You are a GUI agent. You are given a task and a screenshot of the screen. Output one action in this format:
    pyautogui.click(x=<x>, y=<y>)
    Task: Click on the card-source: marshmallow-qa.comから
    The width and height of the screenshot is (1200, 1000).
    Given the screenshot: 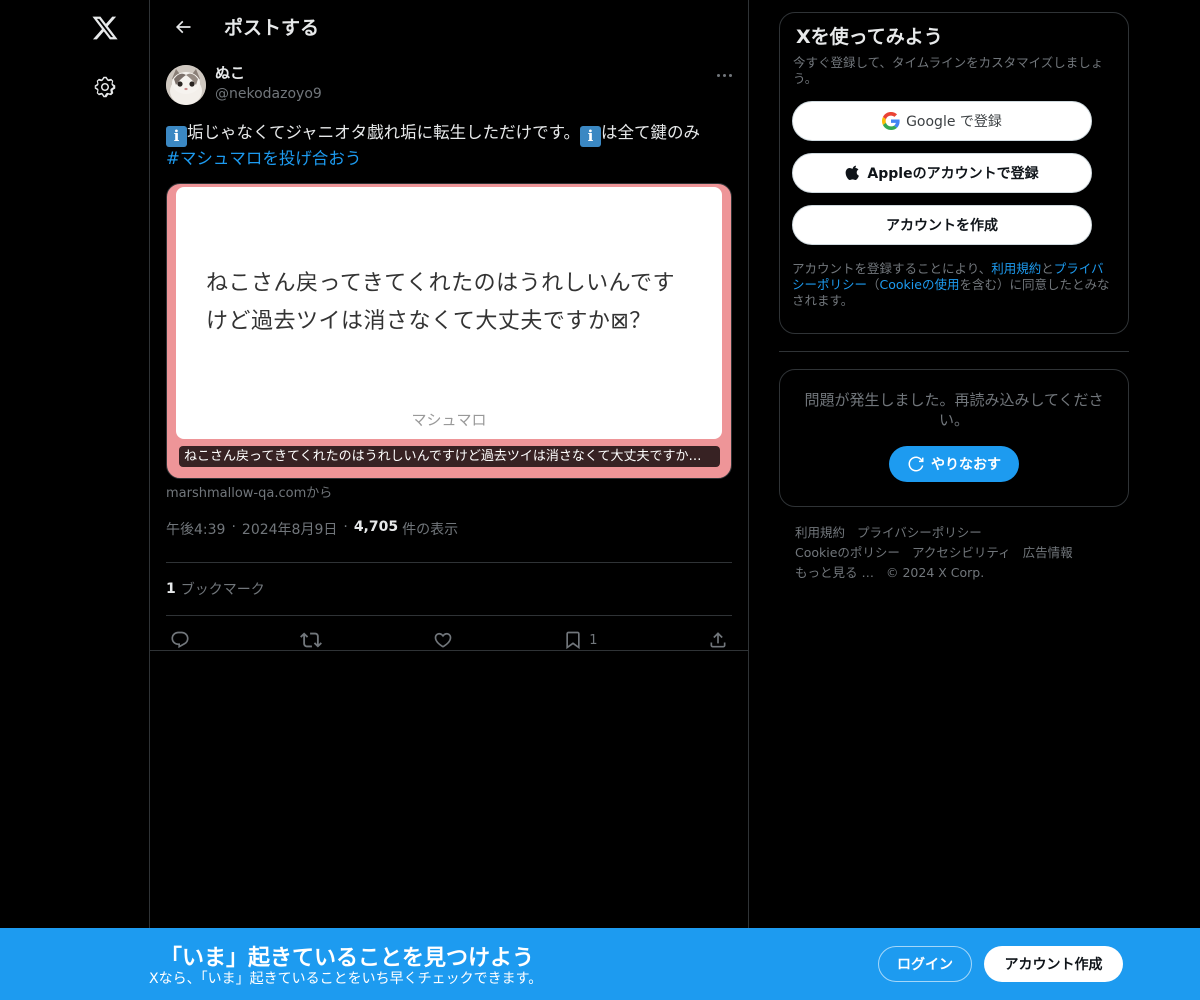 What is the action you would take?
    pyautogui.click(x=449, y=494)
    